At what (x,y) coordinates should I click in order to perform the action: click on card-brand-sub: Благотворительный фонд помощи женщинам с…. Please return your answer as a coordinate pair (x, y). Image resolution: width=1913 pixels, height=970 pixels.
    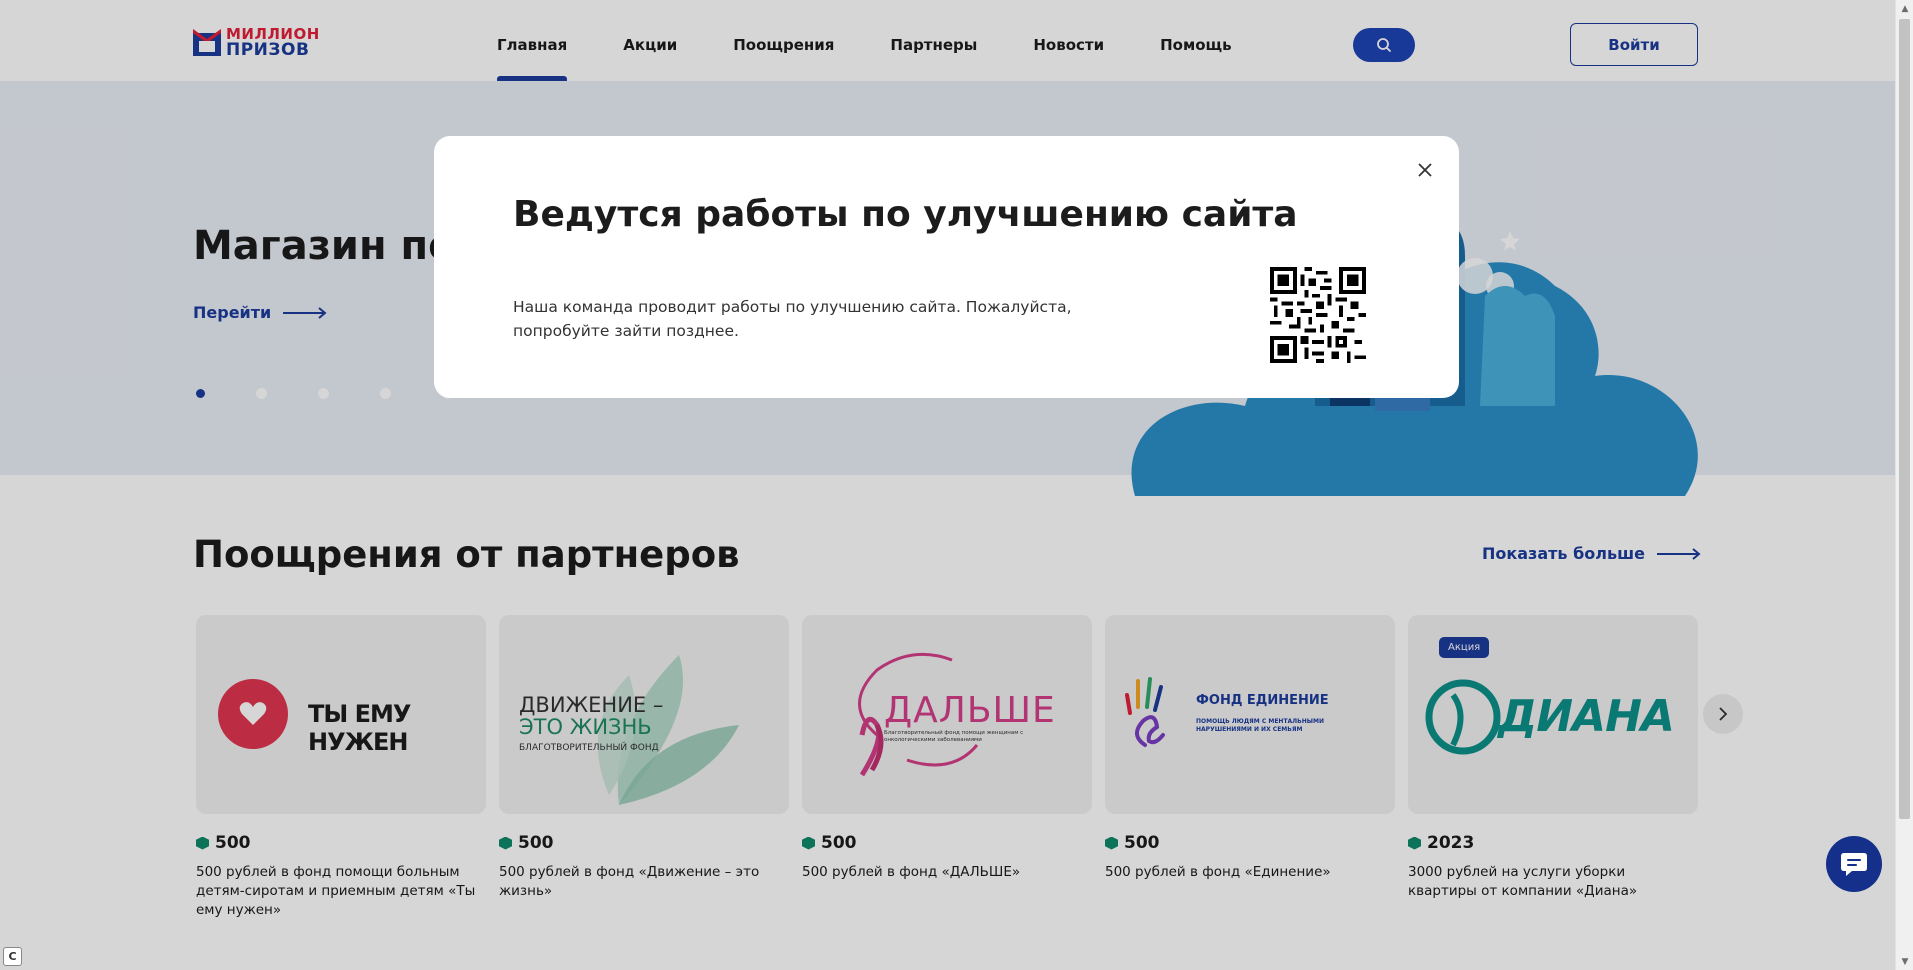
    Looking at the image, I should click on (954, 736).